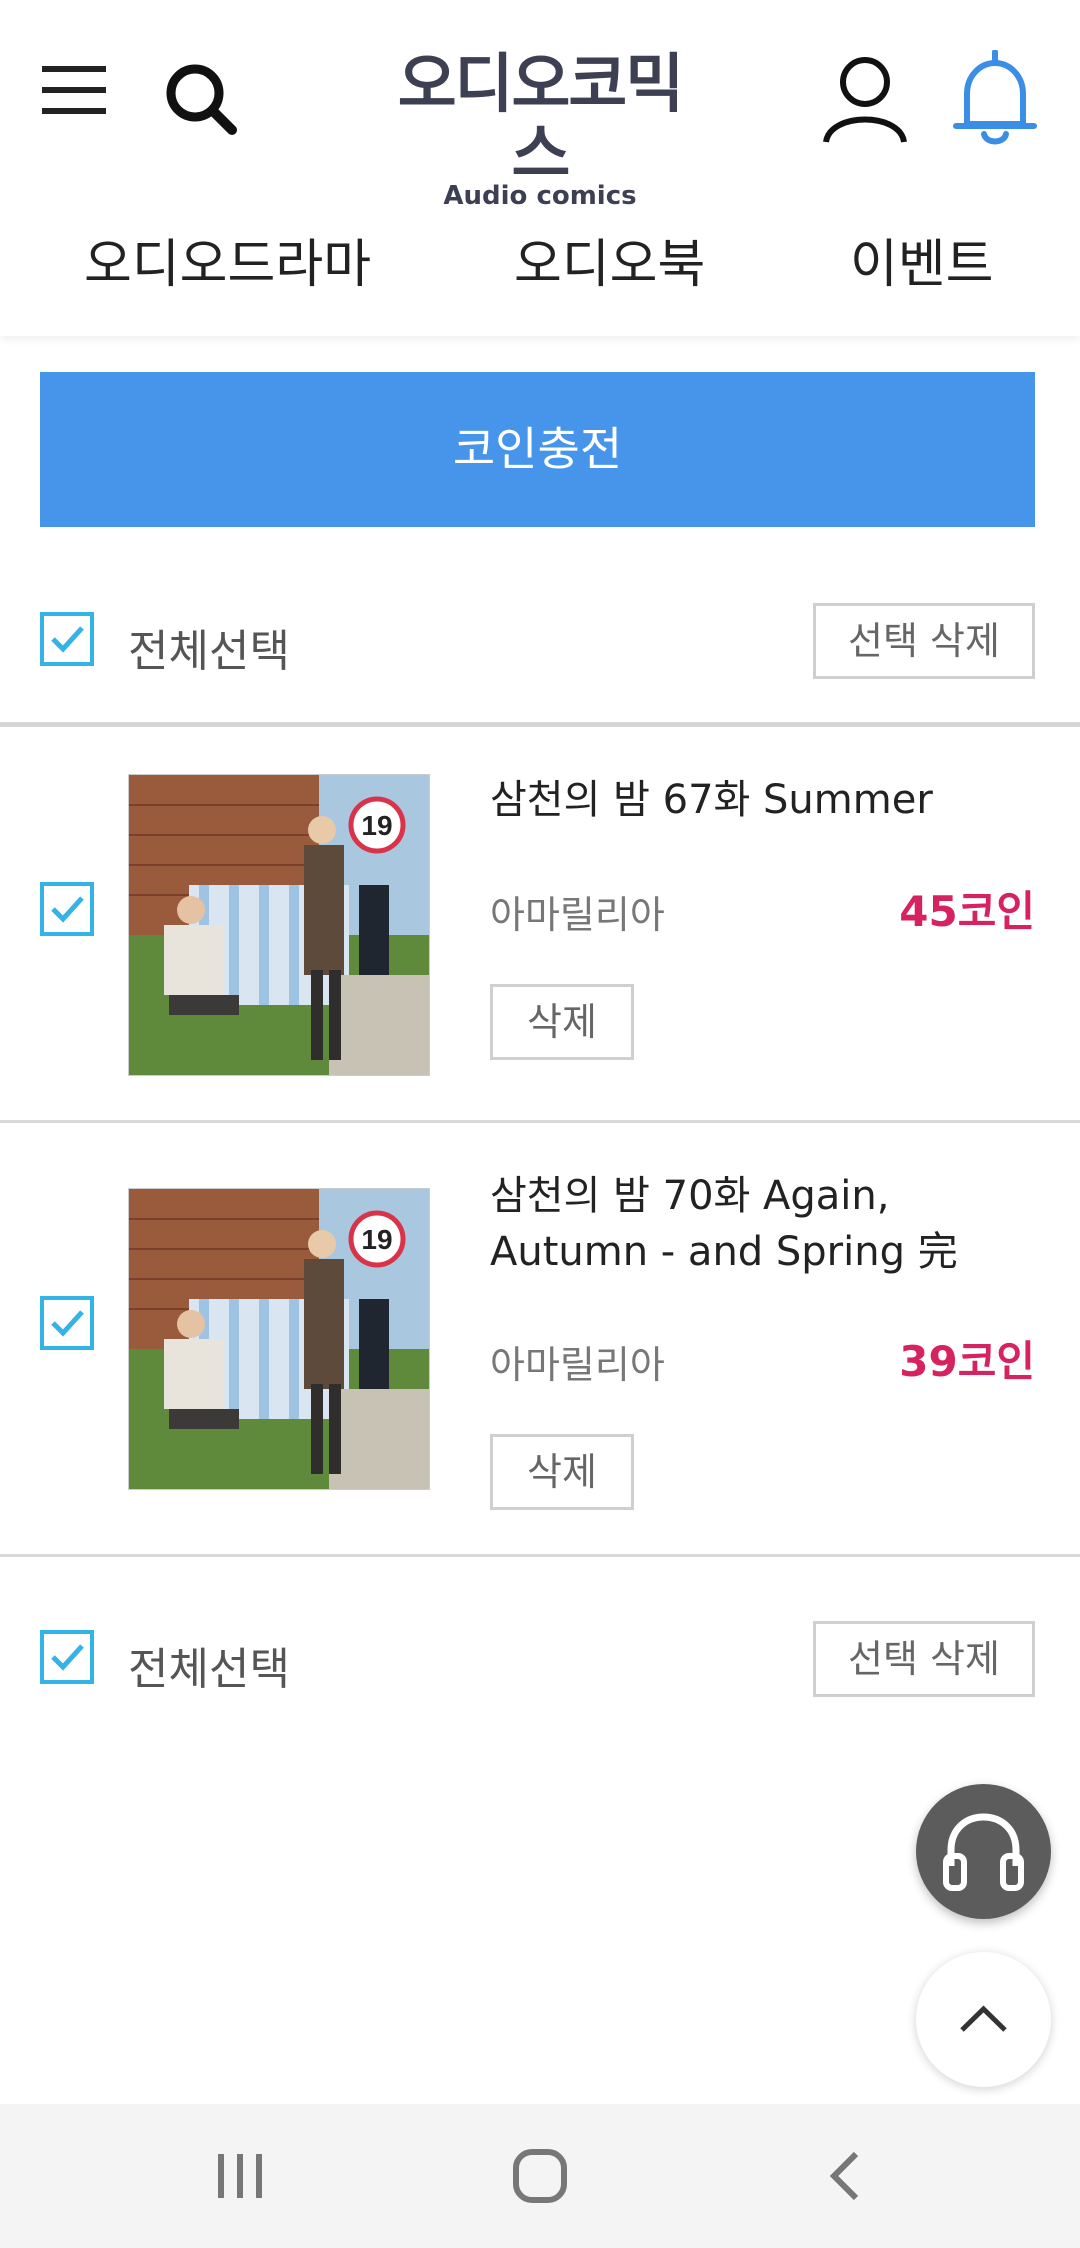 This screenshot has height=2248, width=1080. What do you see at coordinates (785, 800) in the screenshot?
I see `item-title-1: 삼천의 밤 67화 Summer` at bounding box center [785, 800].